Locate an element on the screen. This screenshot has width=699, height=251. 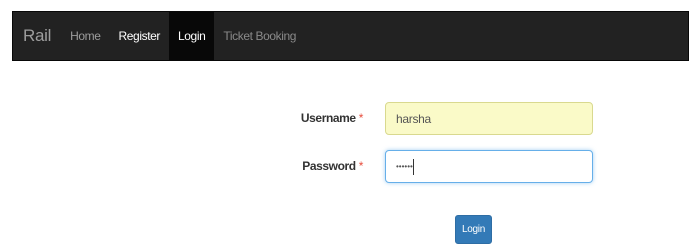
username-input is located at coordinates (489, 118).